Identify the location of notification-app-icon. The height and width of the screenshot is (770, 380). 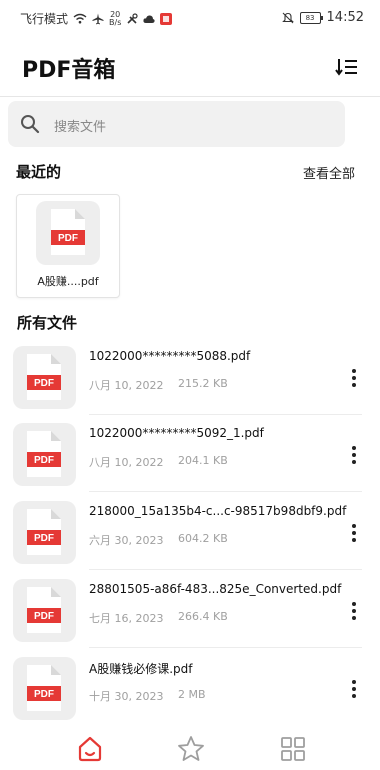
(166, 18).